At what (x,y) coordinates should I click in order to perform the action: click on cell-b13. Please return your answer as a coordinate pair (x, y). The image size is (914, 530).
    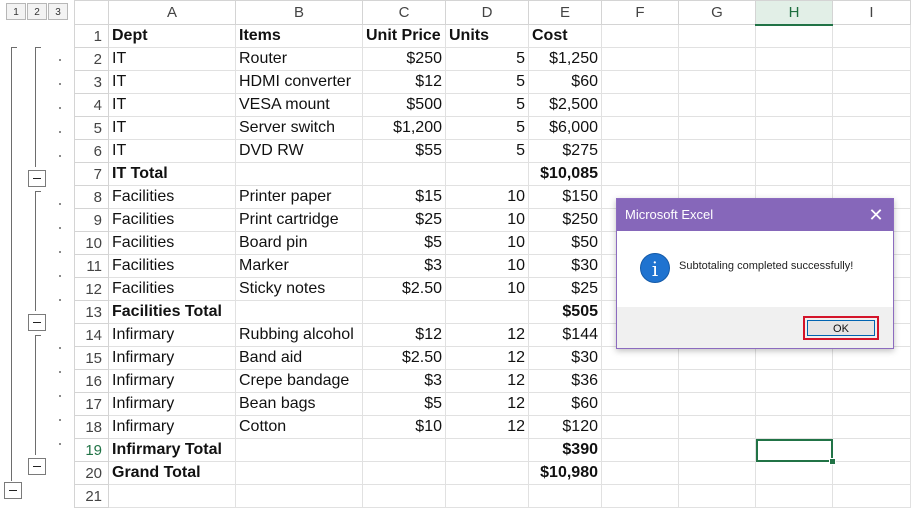
    Looking at the image, I should click on (299, 312).